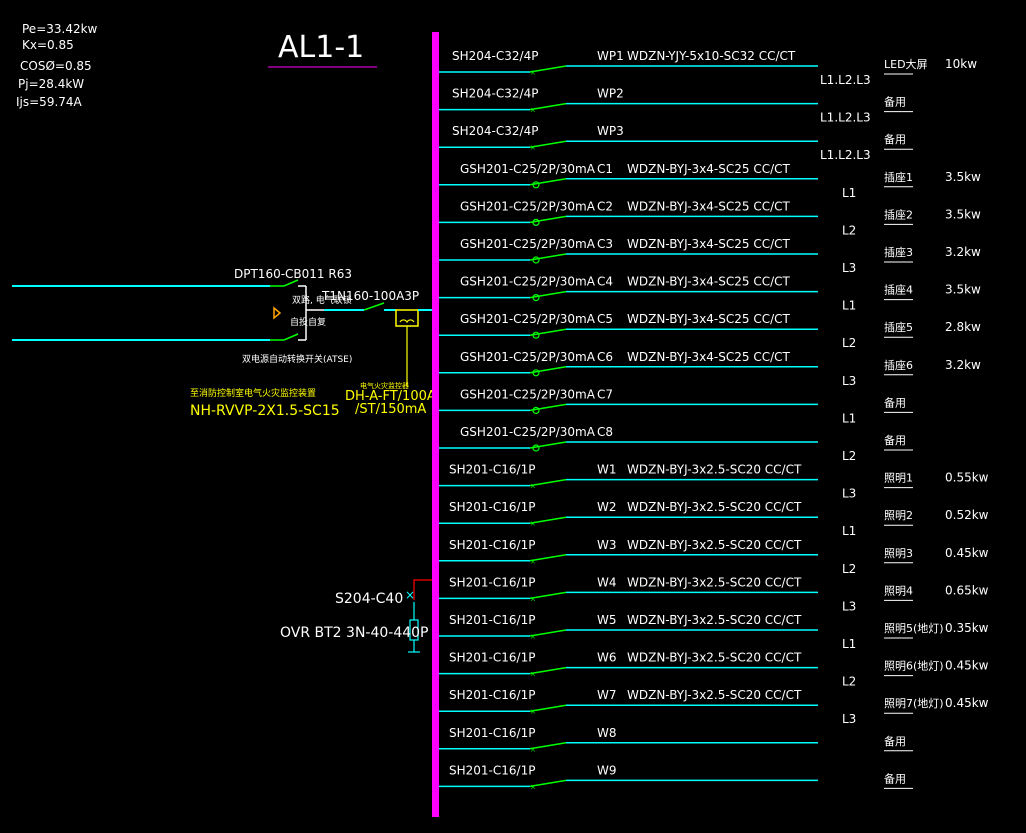 This screenshot has height=833, width=1026. What do you see at coordinates (321, 47) in the screenshot?
I see `panel-title: AL1-1` at bounding box center [321, 47].